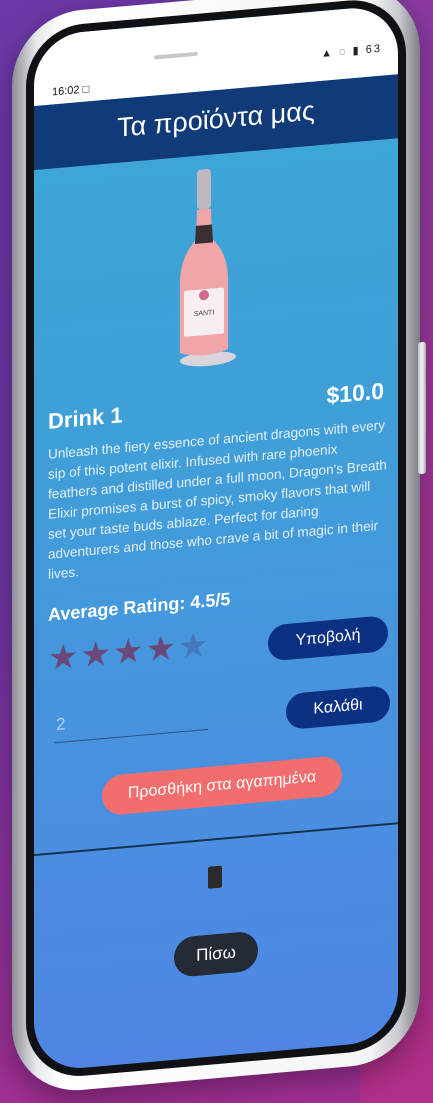 This screenshot has width=433, height=1103. What do you see at coordinates (338, 707) in the screenshot?
I see `add-to-cart-button: Καλάθι` at bounding box center [338, 707].